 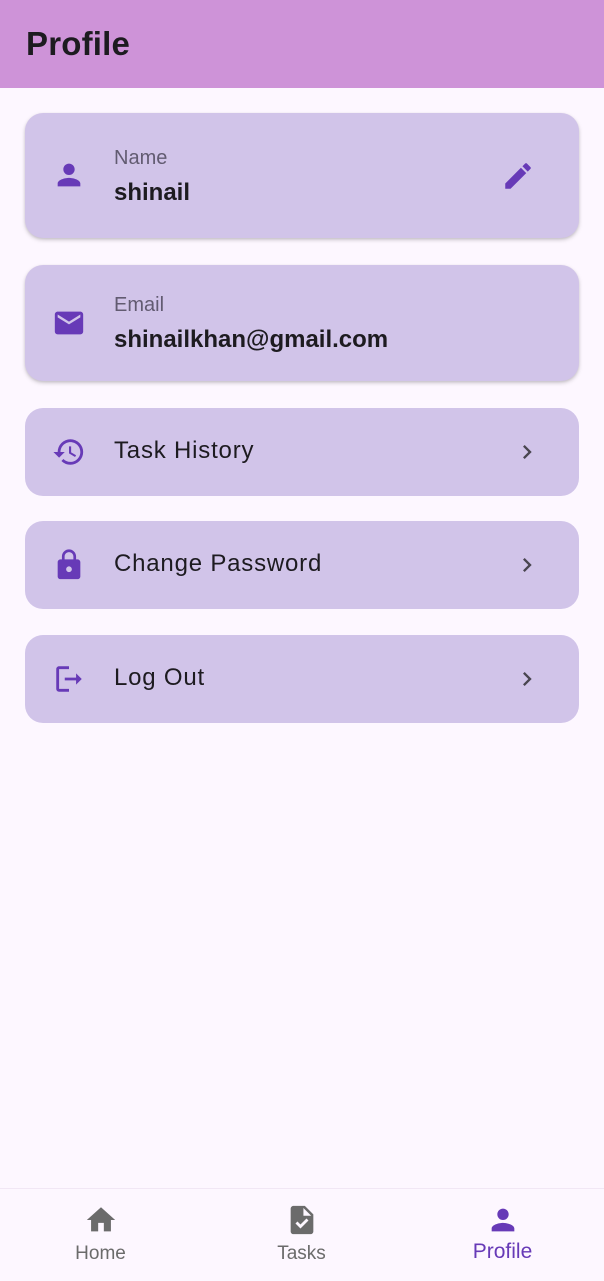 What do you see at coordinates (159, 677) in the screenshot?
I see `logout-label: Log Out` at bounding box center [159, 677].